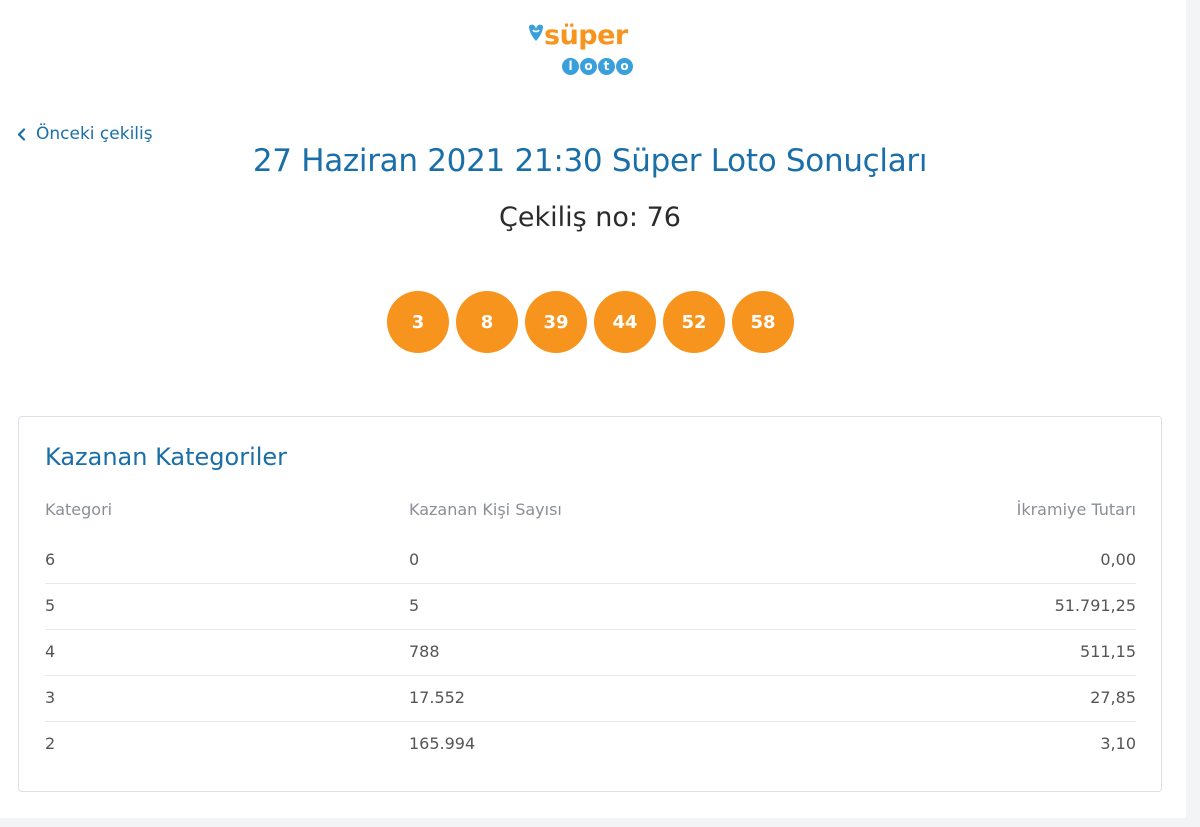 The height and width of the screenshot is (827, 1200). What do you see at coordinates (590, 745) in the screenshot?
I see `table-row: 2 165.994 3,10` at bounding box center [590, 745].